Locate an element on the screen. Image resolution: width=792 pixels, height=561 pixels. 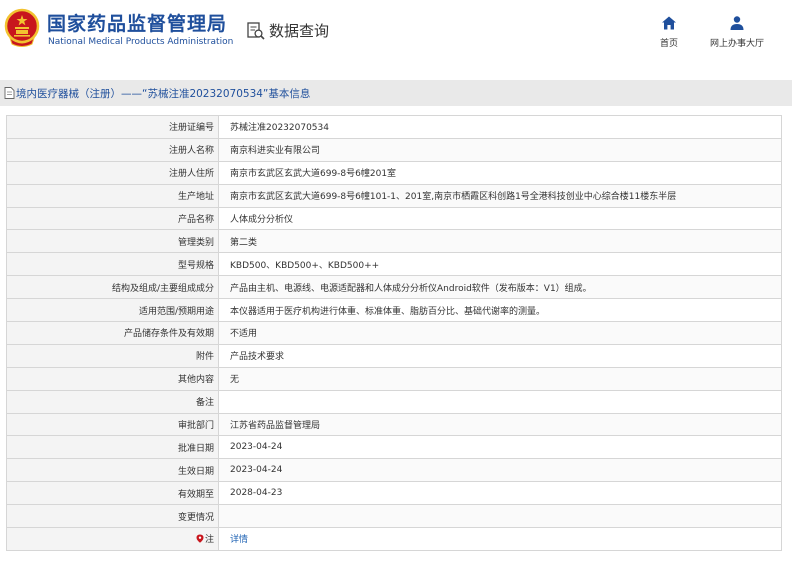
nav-home: 首页 is located at coordinates (669, 32).